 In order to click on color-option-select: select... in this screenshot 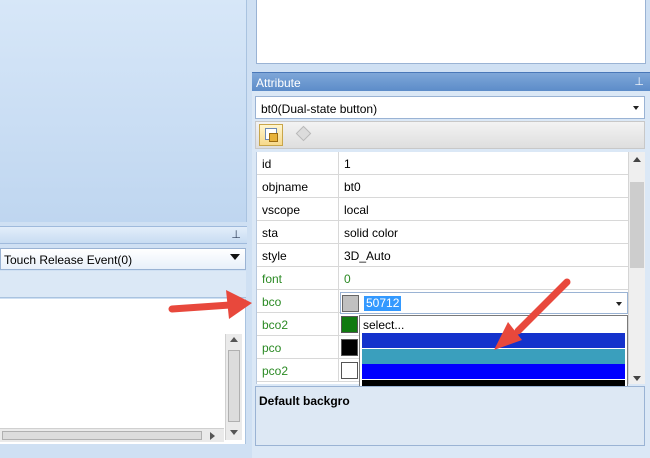, I will do `click(493, 324)`.